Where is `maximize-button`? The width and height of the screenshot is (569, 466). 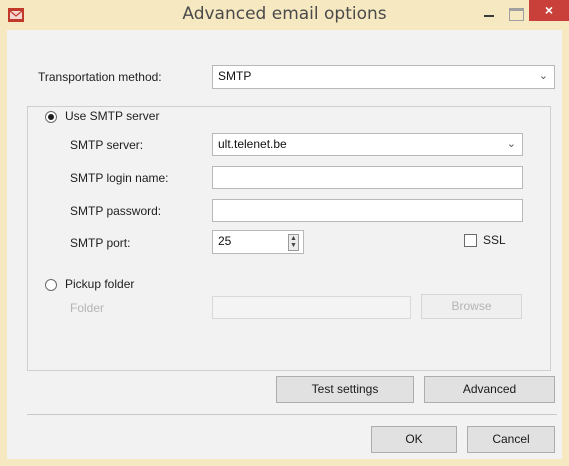 maximize-button is located at coordinates (517, 12).